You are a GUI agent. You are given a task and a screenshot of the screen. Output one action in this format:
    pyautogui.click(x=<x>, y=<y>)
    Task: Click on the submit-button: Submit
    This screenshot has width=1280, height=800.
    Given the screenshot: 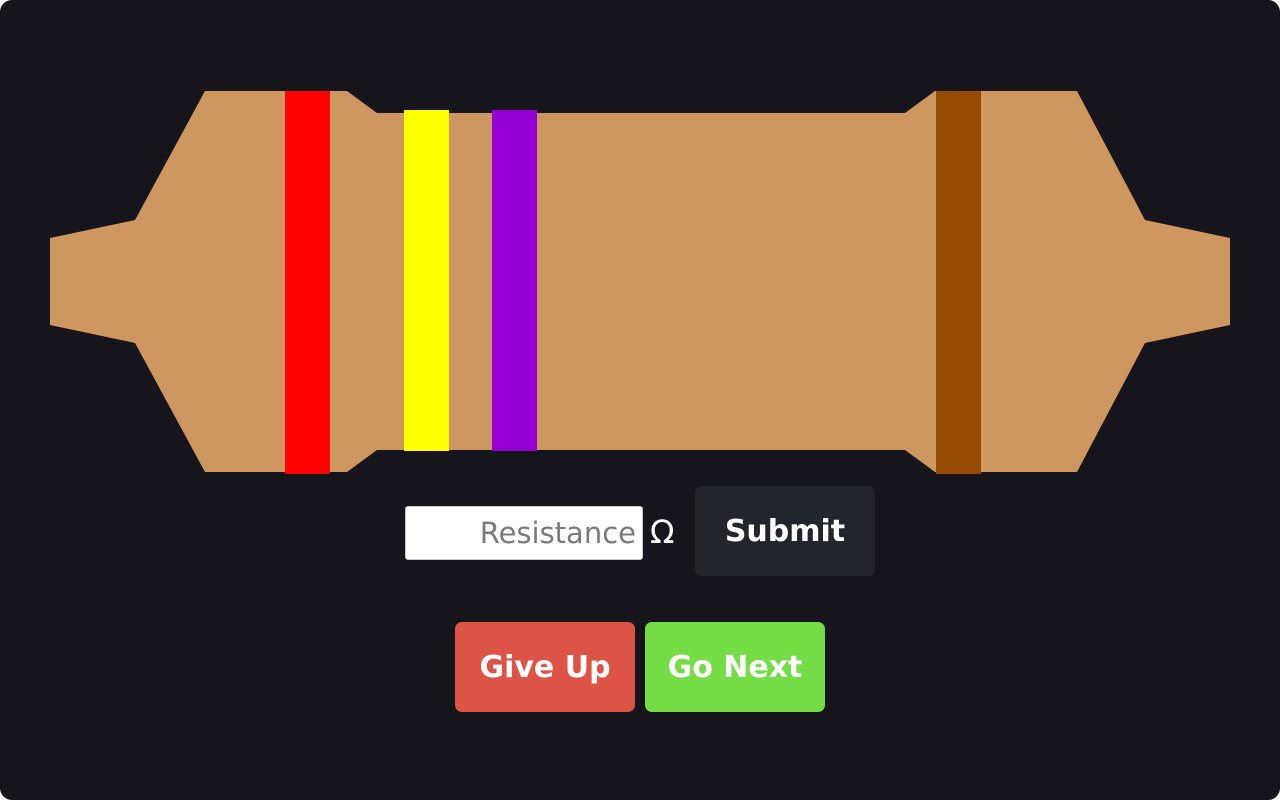 What is the action you would take?
    pyautogui.click(x=785, y=531)
    